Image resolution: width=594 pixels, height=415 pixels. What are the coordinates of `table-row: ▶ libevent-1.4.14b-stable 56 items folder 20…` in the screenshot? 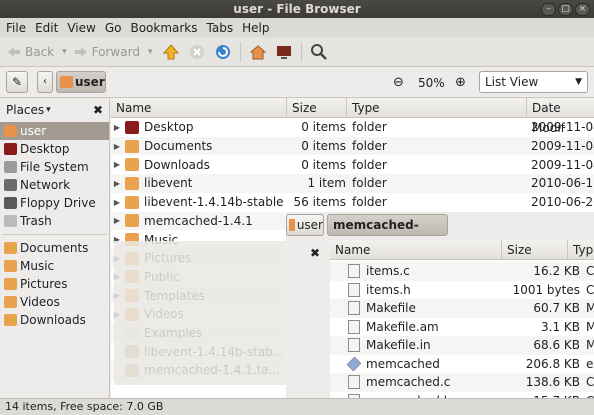 It's located at (352, 202).